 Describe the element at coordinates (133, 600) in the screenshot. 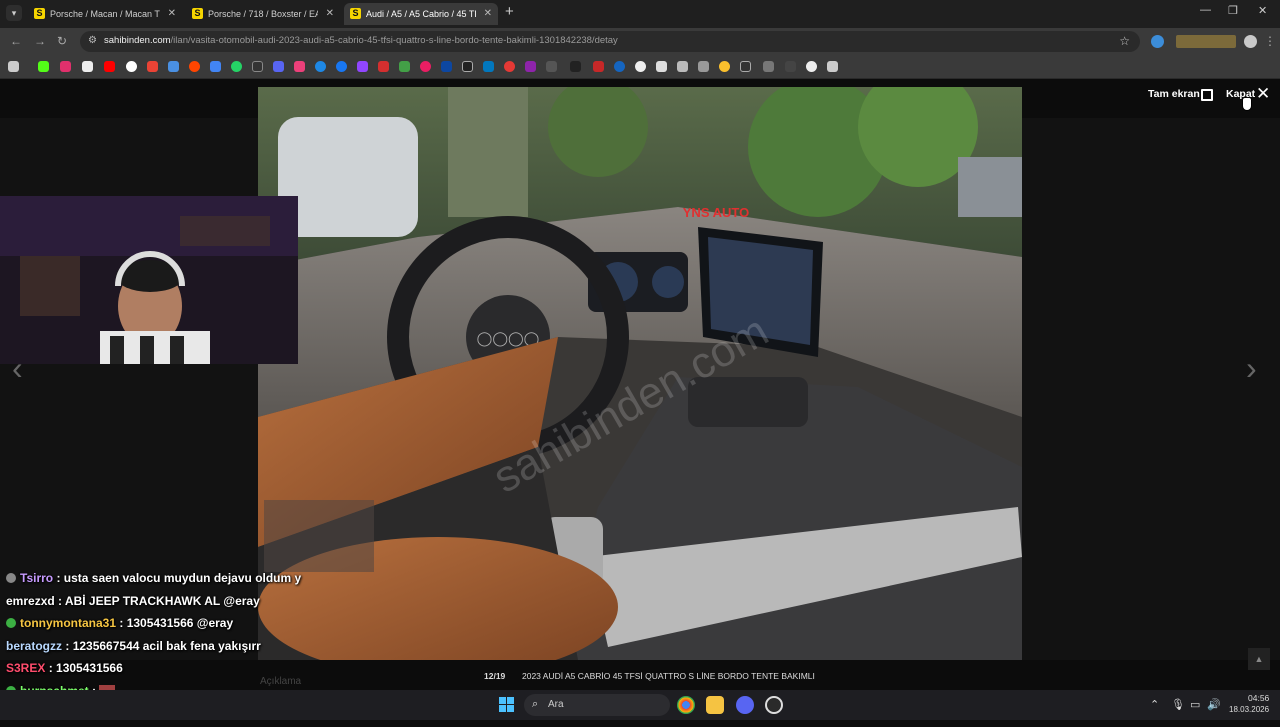

I see `chat-message: emrezxd : ABİ JEEP TRACKHAWK AL @eray` at that location.